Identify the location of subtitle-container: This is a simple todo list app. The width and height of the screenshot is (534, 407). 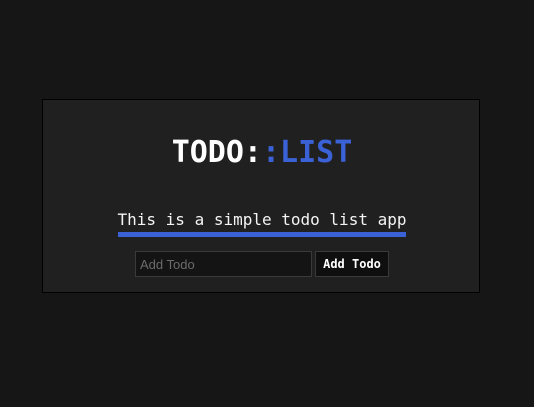
(262, 223).